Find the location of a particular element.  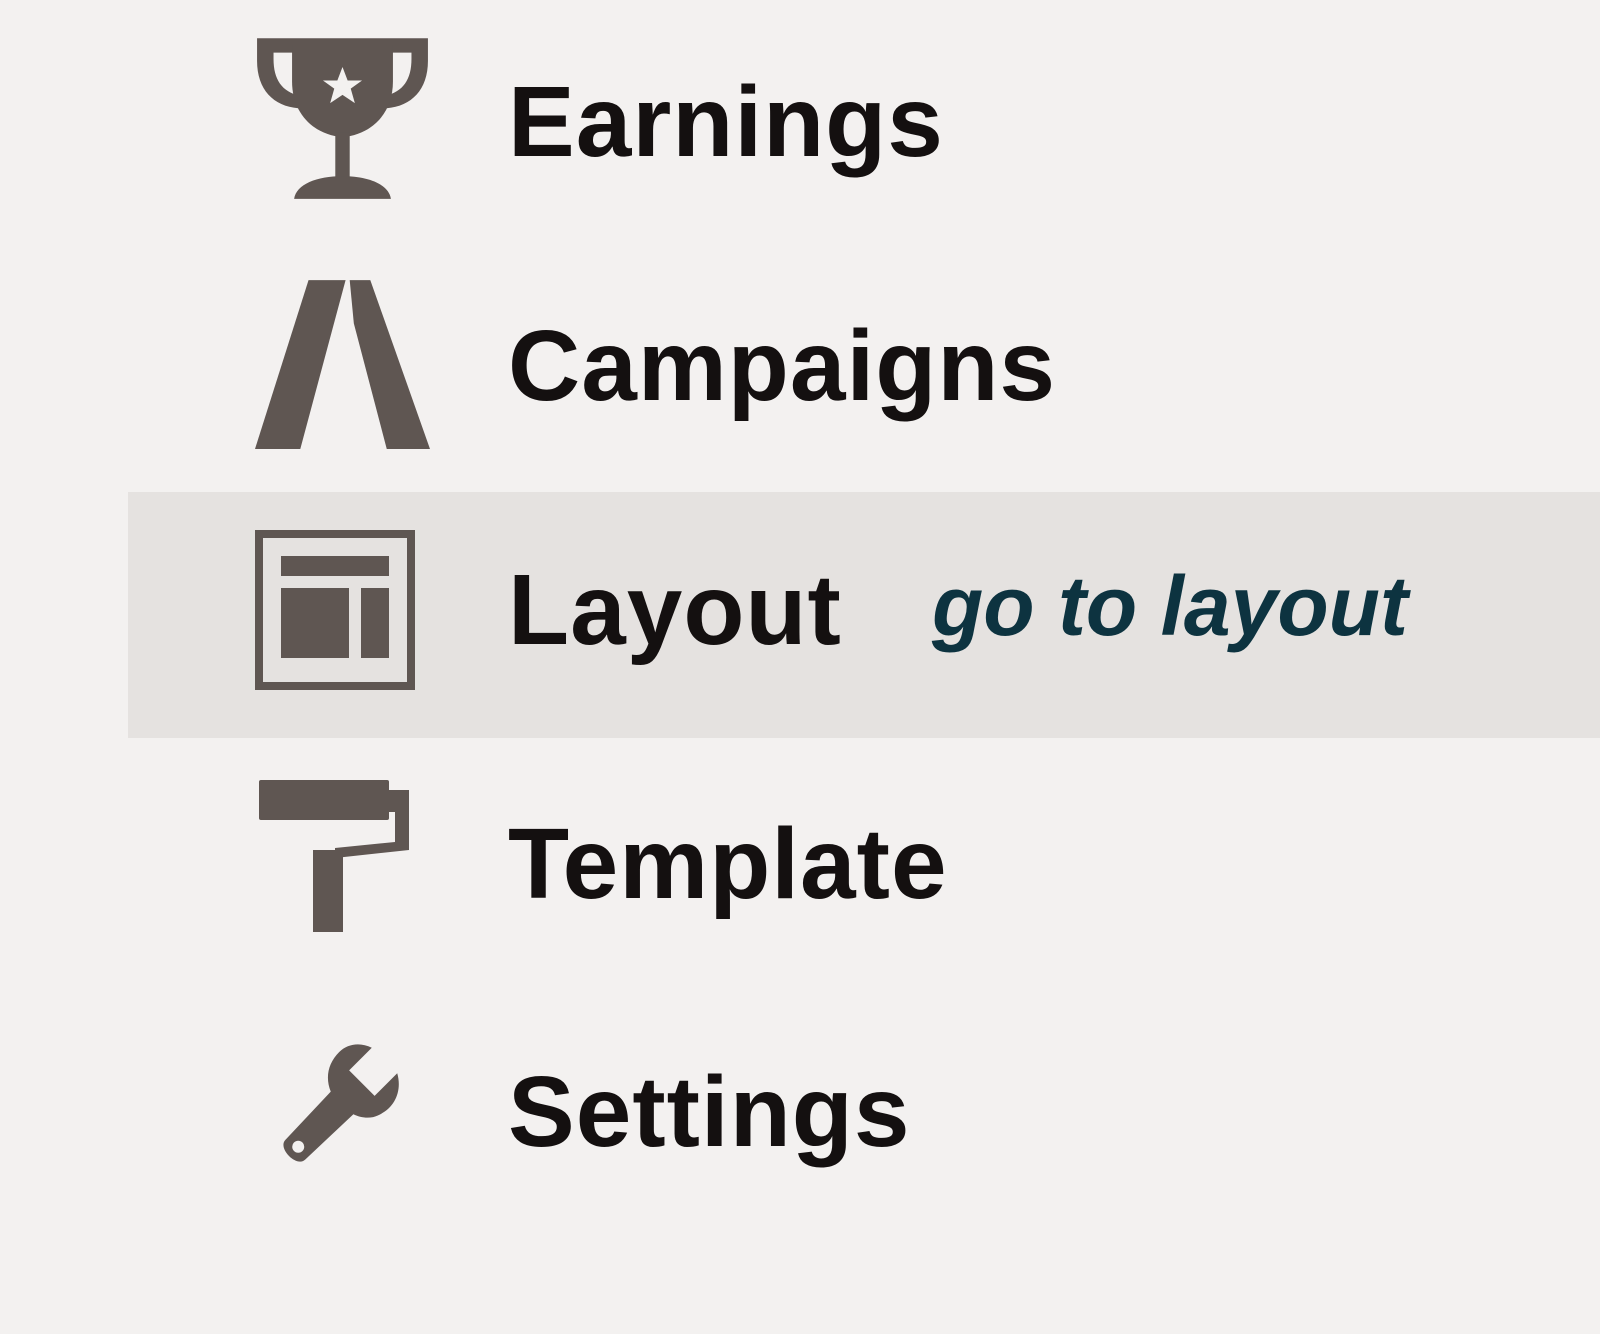

layout-icon is located at coordinates (335, 610).